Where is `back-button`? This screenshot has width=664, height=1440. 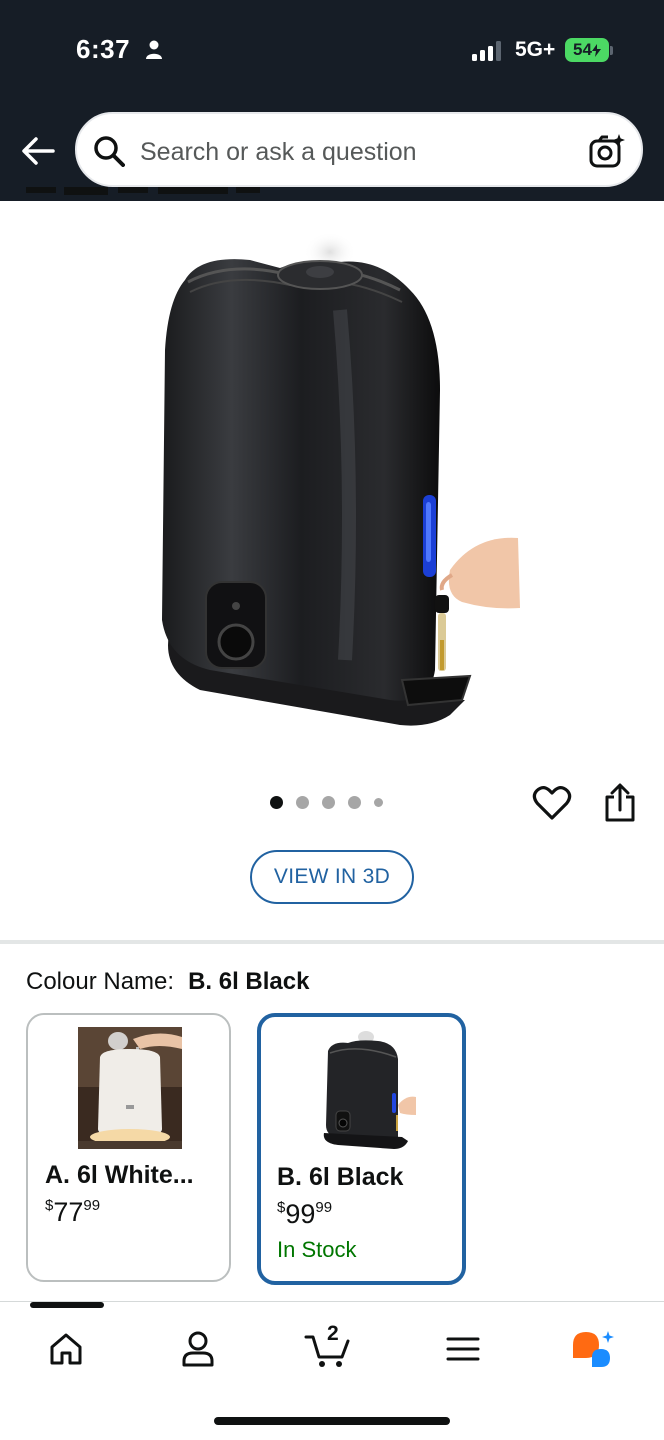
back-button is located at coordinates (38, 151).